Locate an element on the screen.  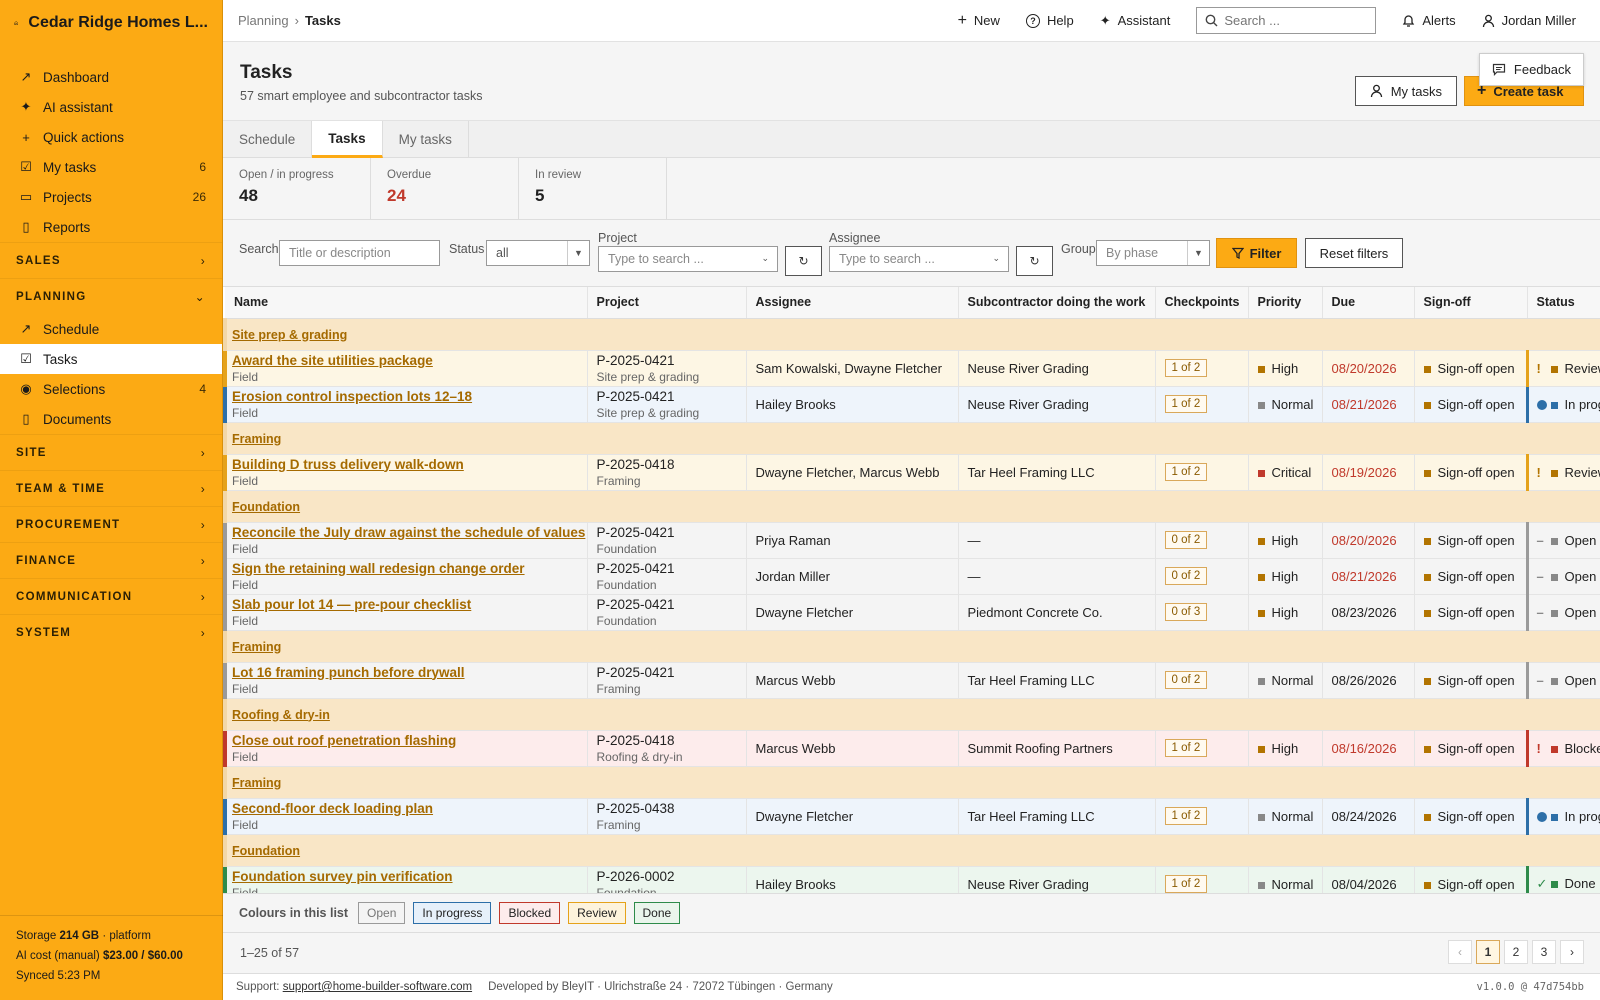
task-title-link: Building D truss delivery walk-down is located at coordinates (405, 464).